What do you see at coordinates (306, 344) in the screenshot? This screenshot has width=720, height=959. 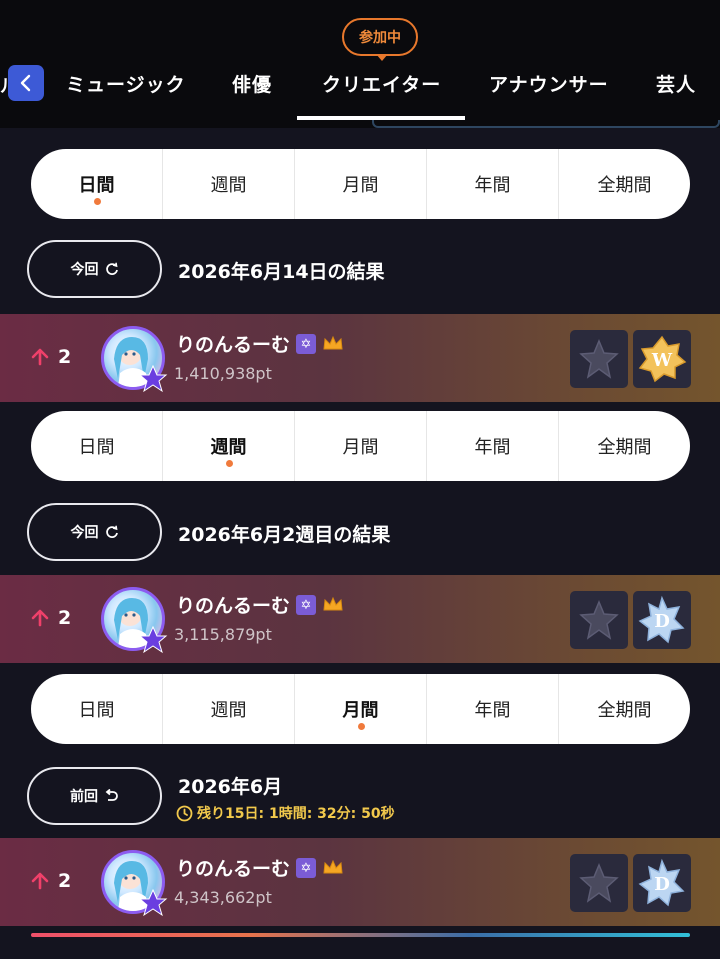 I see `star-of-david-icon: ✡` at bounding box center [306, 344].